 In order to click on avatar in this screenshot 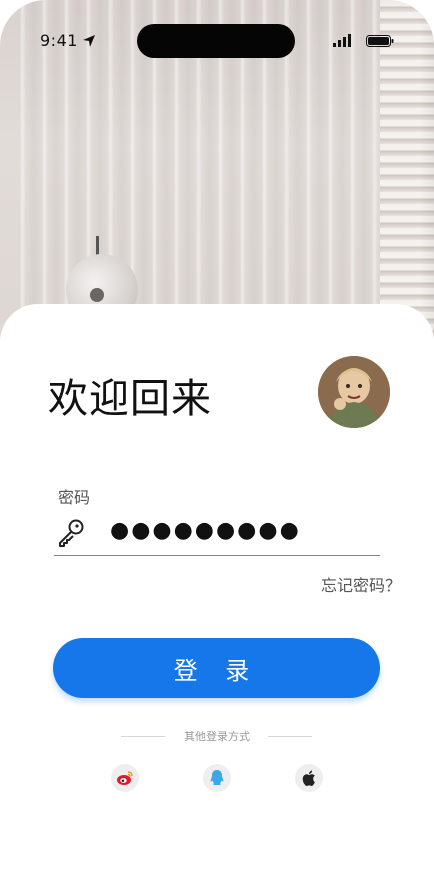, I will do `click(354, 392)`.